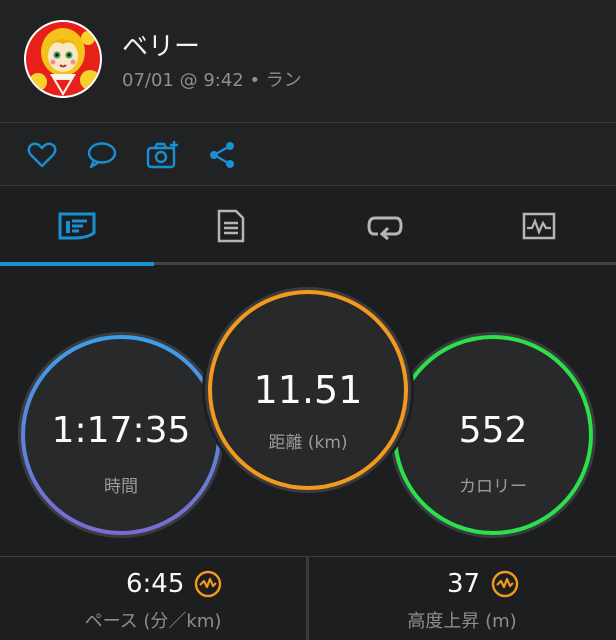 This screenshot has height=640, width=616. What do you see at coordinates (308, 154) in the screenshot?
I see `action-bar` at bounding box center [308, 154].